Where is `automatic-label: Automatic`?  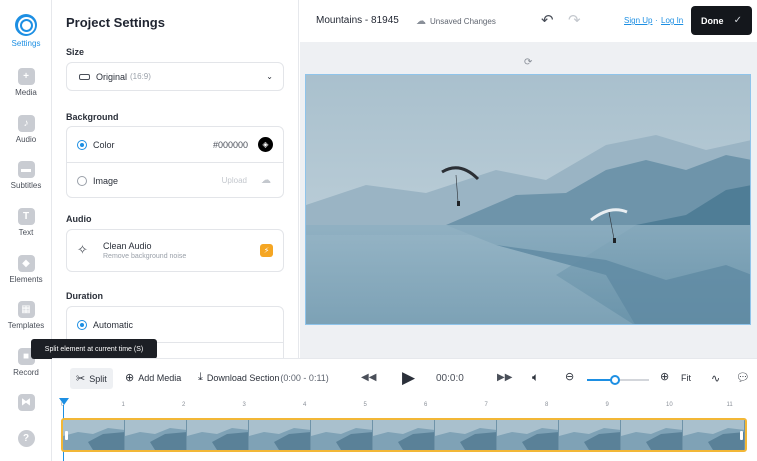 automatic-label: Automatic is located at coordinates (113, 324).